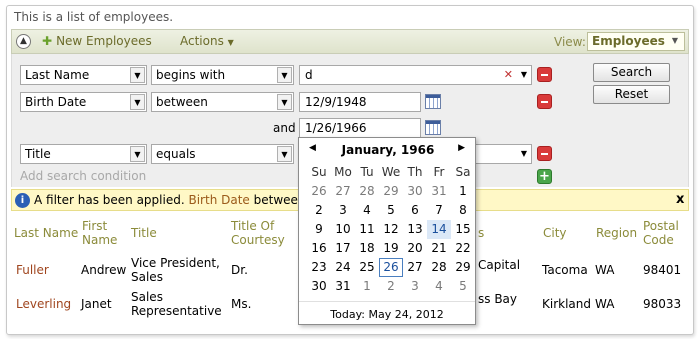  What do you see at coordinates (319, 267) in the screenshot?
I see `calendar-day: 23` at bounding box center [319, 267].